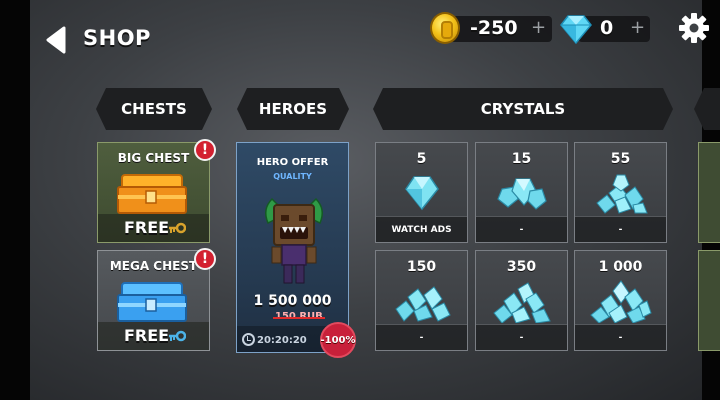  Describe the element at coordinates (117, 38) in the screenshot. I see `page-title: SHOP` at that location.